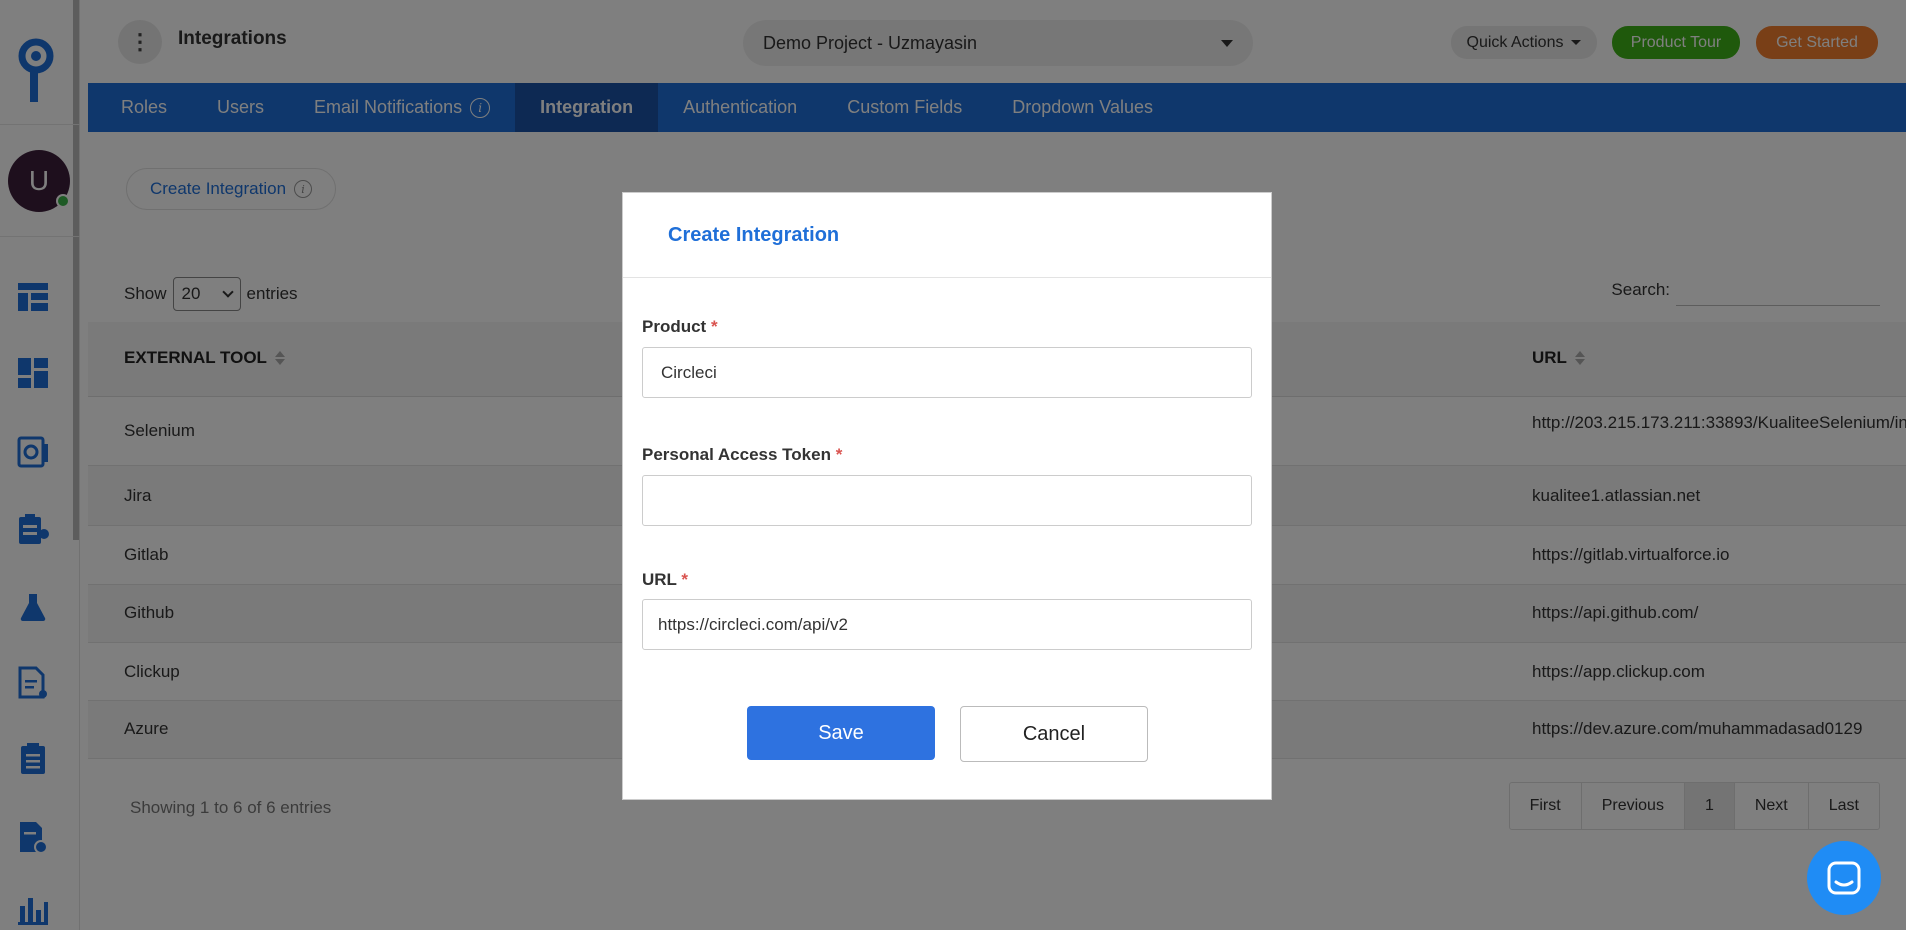 Image resolution: width=1906 pixels, height=930 pixels. What do you see at coordinates (841, 733) in the screenshot?
I see `save-button: Save` at bounding box center [841, 733].